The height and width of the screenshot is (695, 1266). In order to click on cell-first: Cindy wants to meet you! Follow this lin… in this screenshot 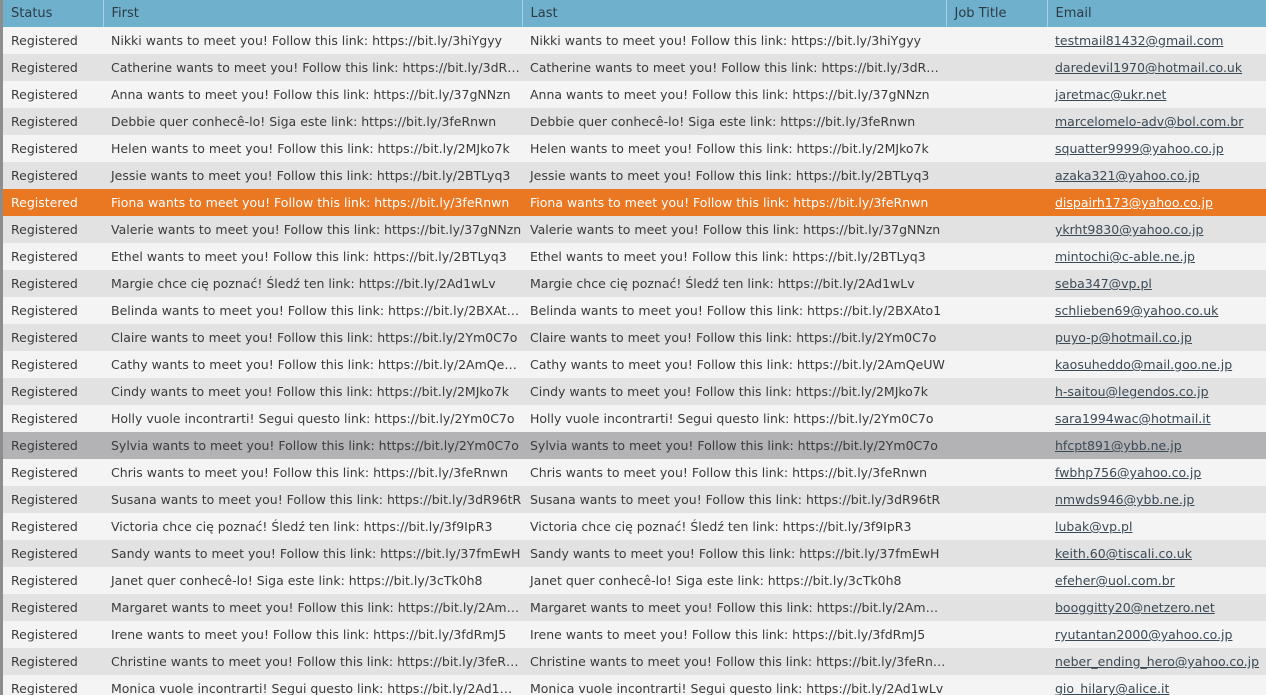, I will do `click(312, 391)`.